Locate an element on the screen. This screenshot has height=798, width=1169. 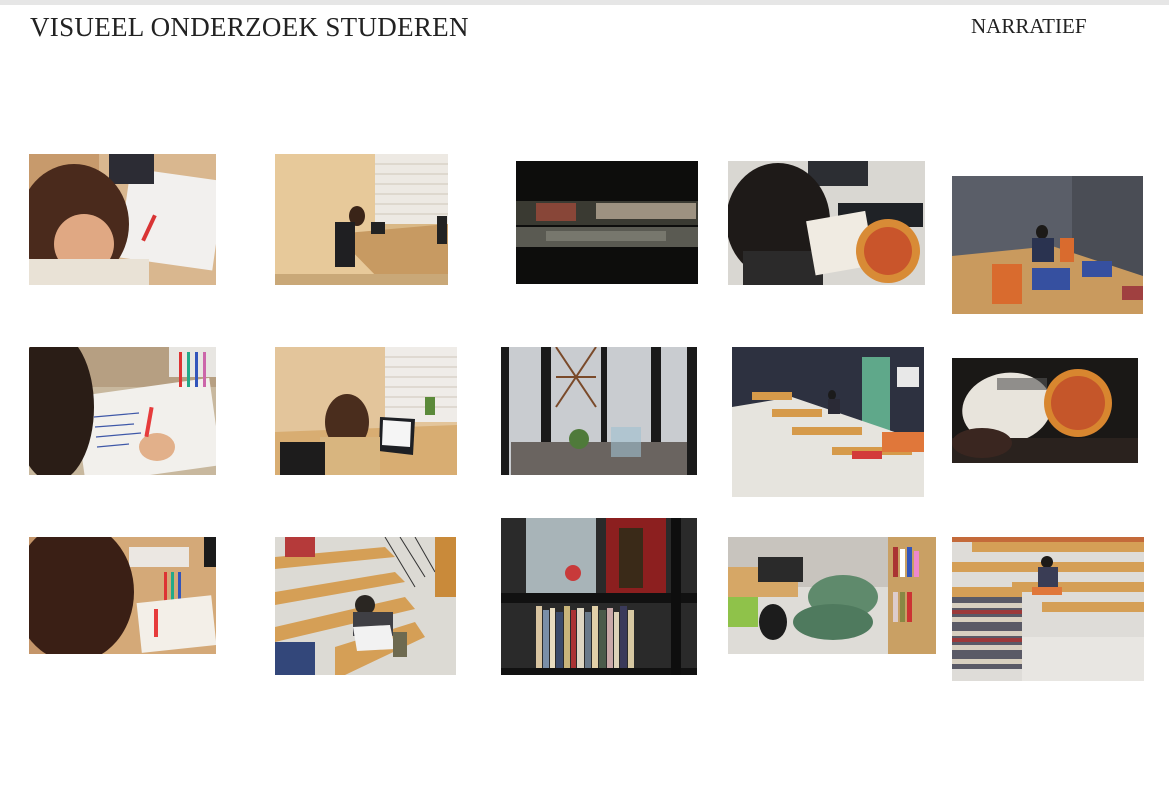
student-on-bookstack-stairs-photo is located at coordinates (1048, 609).